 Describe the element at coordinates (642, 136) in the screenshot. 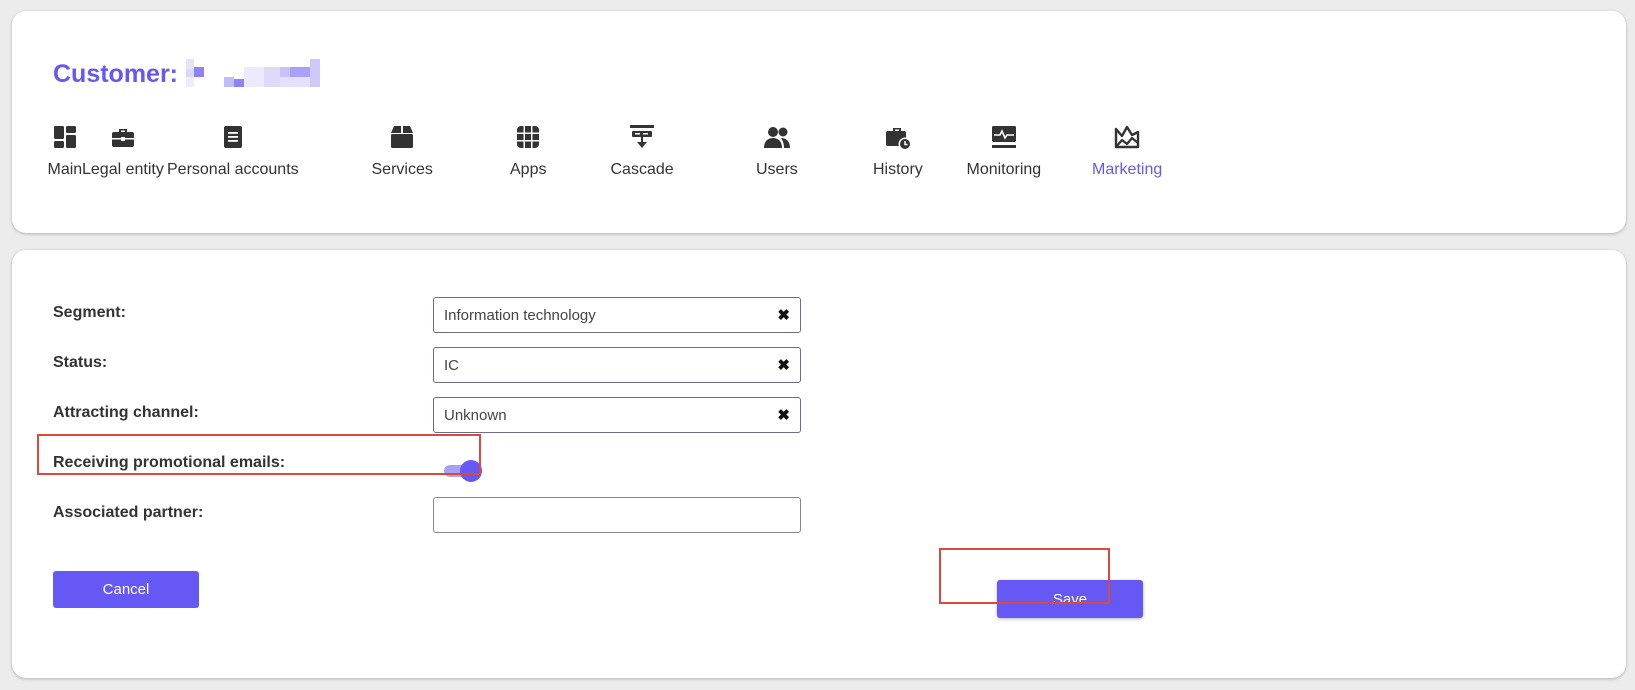

I see `cascade-icon` at that location.